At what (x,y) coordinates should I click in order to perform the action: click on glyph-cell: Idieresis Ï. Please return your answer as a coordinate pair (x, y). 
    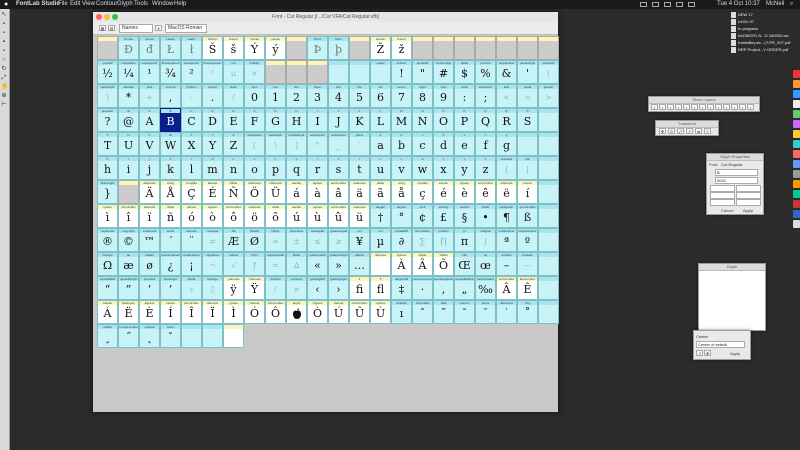
    Looking at the image, I should click on (212, 312).